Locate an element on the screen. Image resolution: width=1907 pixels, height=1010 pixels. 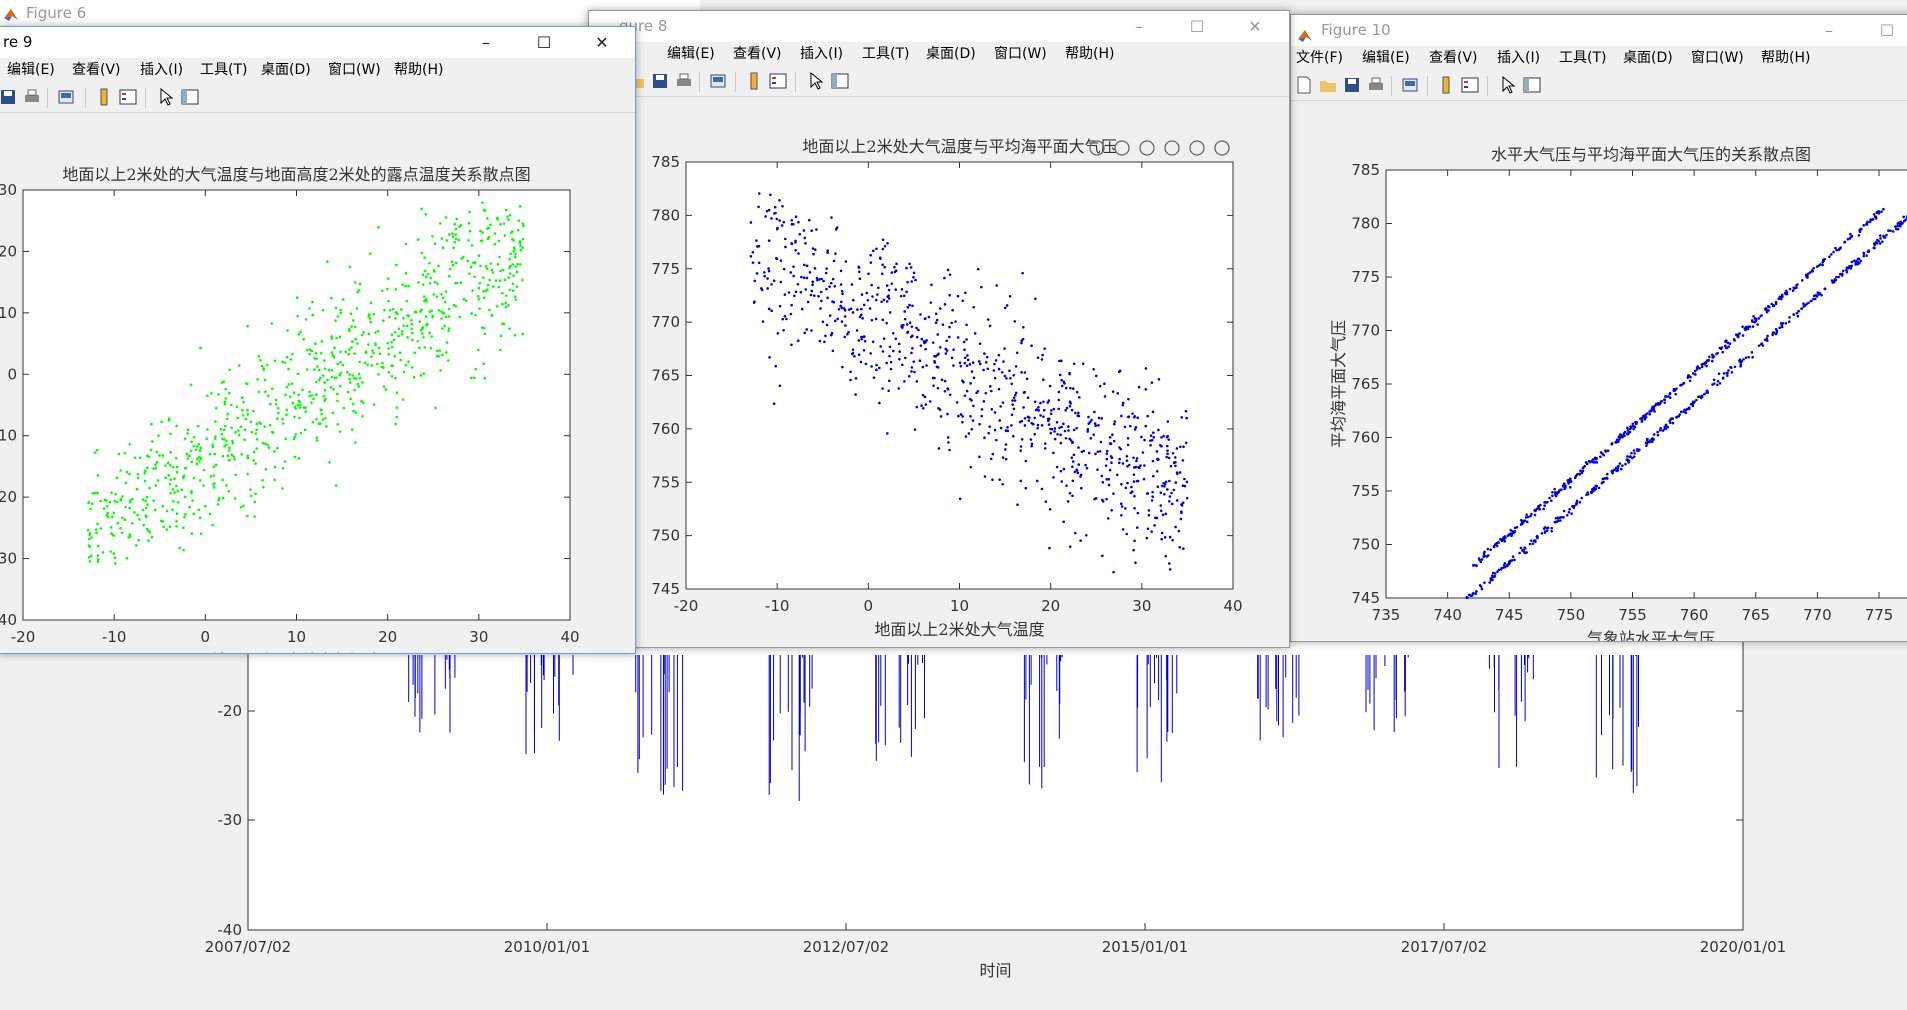
menu-item-0: 文件(F) is located at coordinates (1319, 58).